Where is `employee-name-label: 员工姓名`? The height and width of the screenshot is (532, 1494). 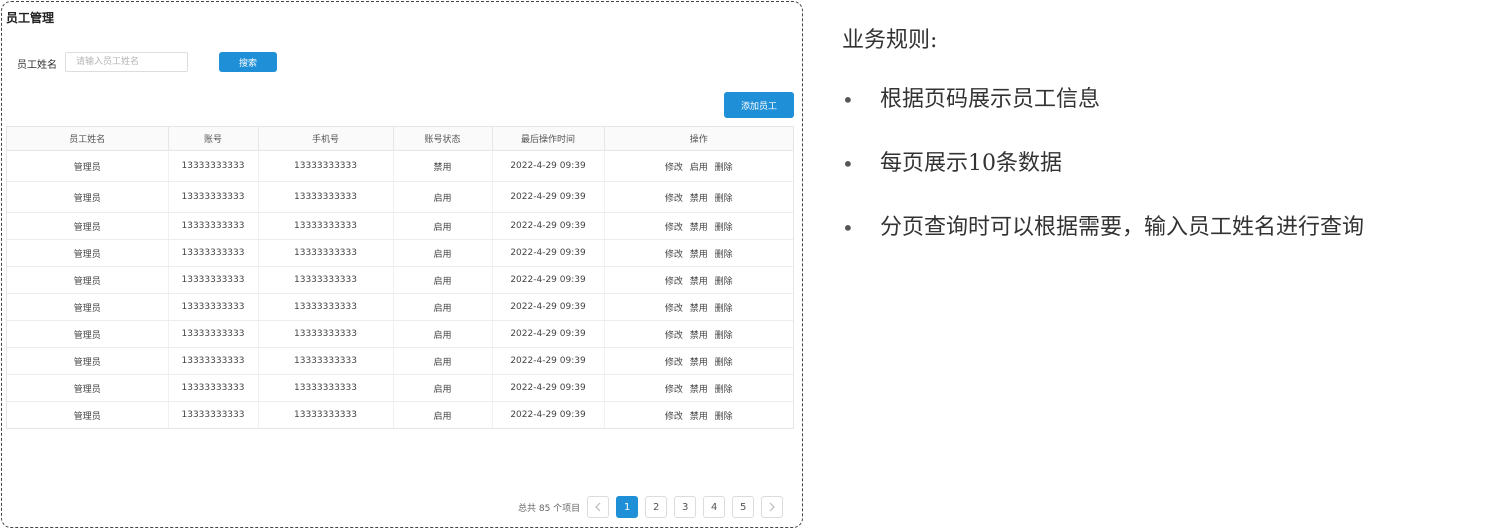
employee-name-label: 员工姓名 is located at coordinates (37, 65).